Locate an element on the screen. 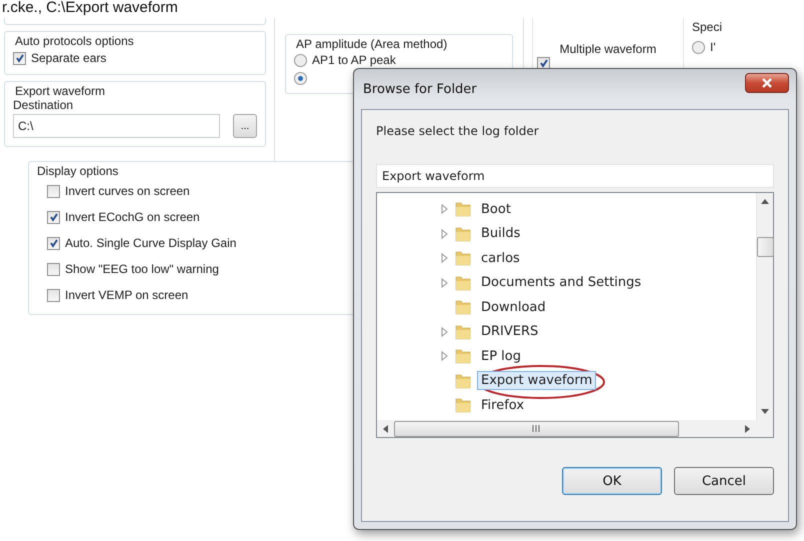  dialog-button: OK is located at coordinates (612, 481).